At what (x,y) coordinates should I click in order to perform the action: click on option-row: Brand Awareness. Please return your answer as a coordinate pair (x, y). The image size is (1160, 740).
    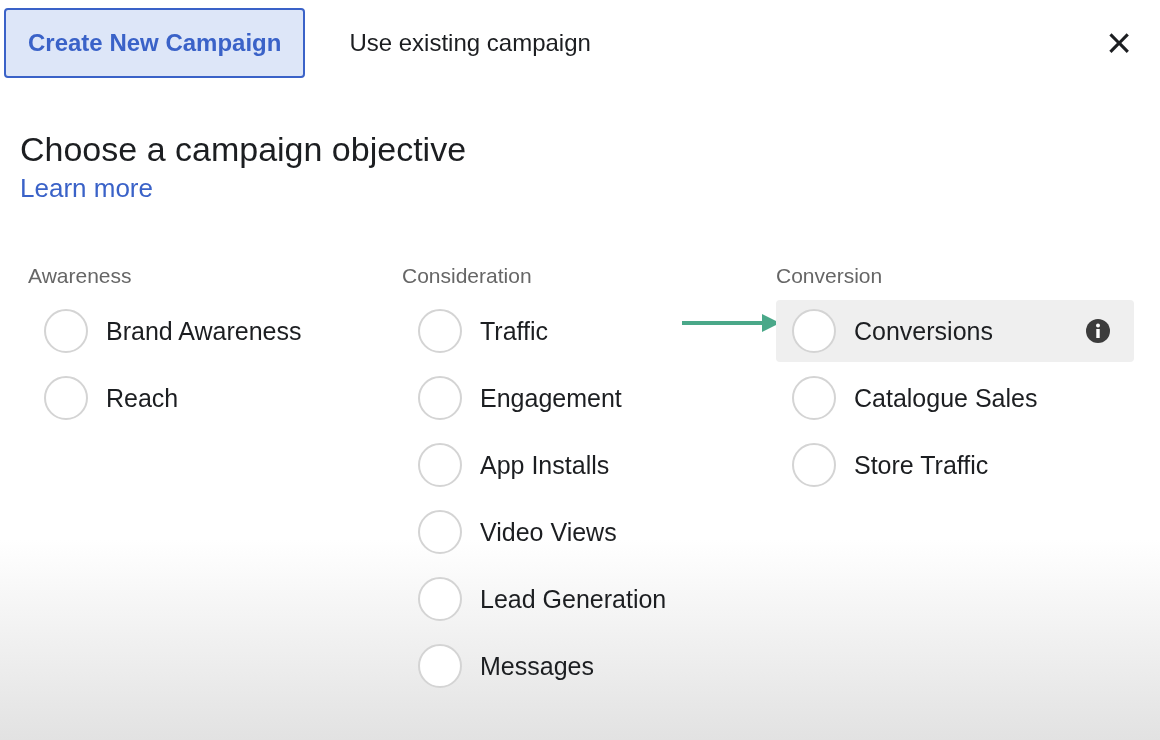
    Looking at the image, I should click on (207, 331).